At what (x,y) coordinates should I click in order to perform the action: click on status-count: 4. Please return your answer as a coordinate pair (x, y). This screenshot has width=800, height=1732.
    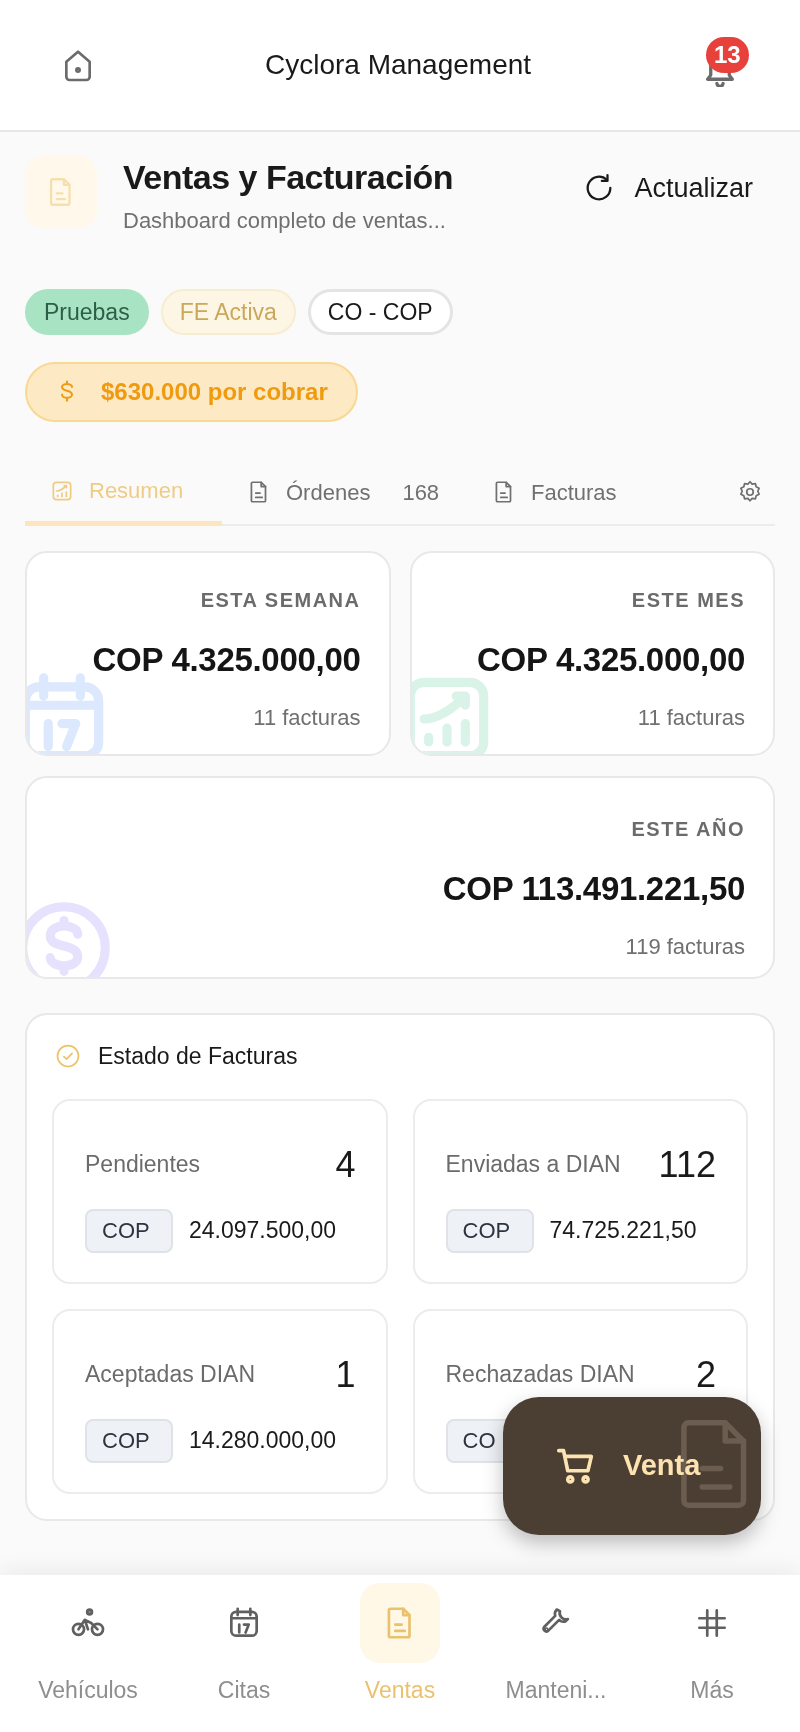
    Looking at the image, I should click on (345, 1164).